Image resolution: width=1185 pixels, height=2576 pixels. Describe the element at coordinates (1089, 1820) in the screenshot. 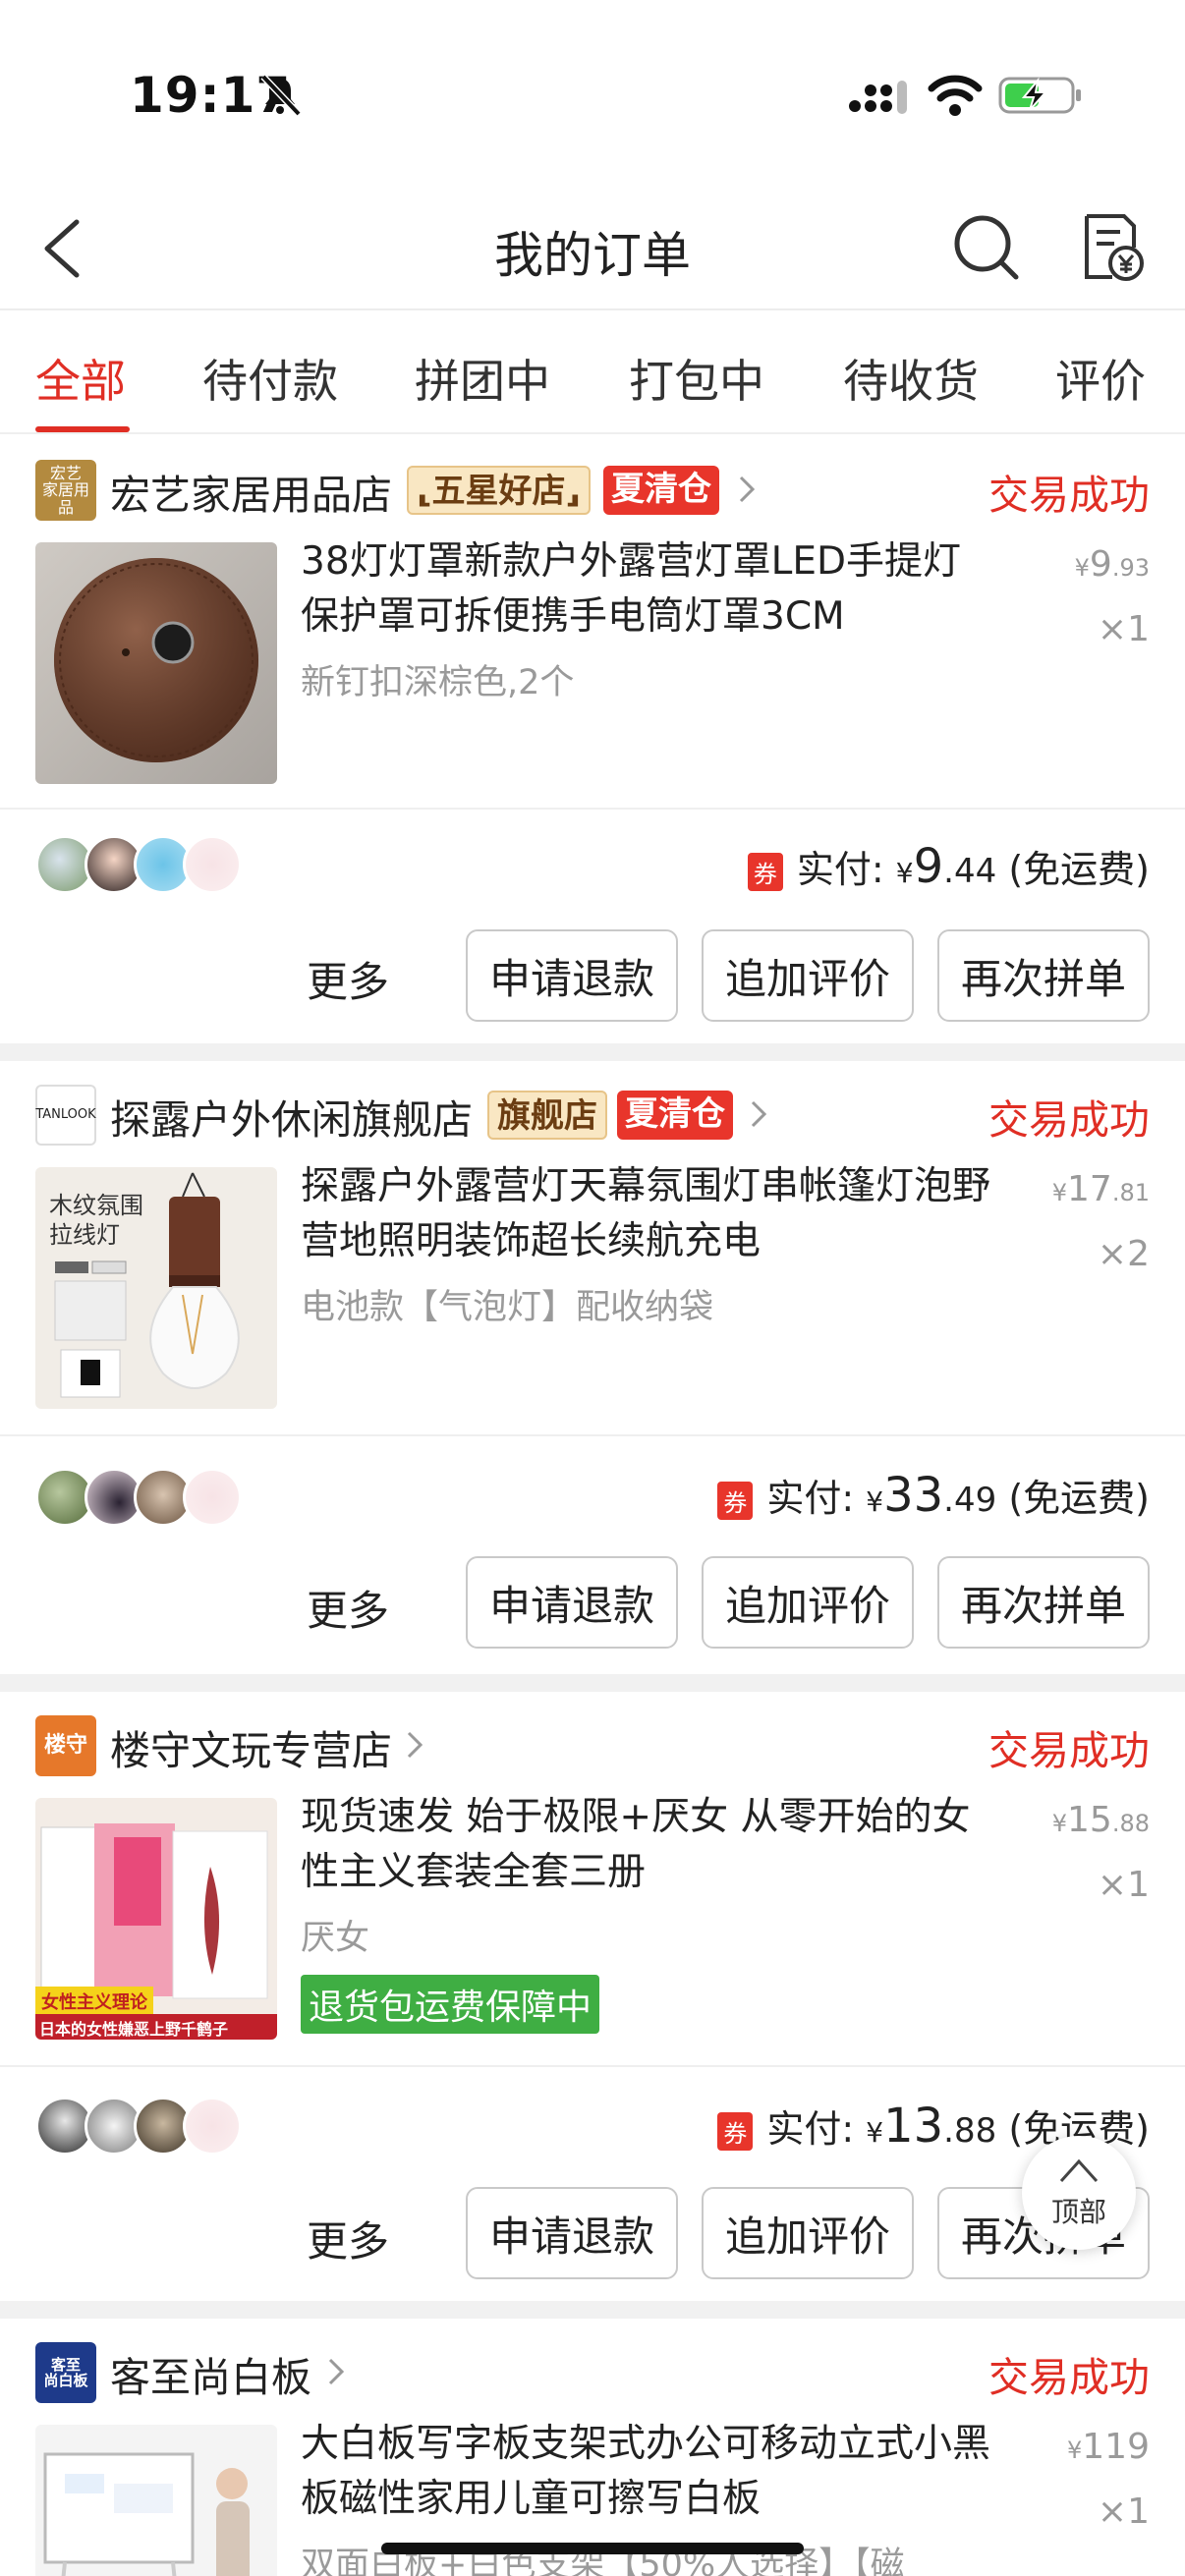

I see `price-int: 15` at that location.